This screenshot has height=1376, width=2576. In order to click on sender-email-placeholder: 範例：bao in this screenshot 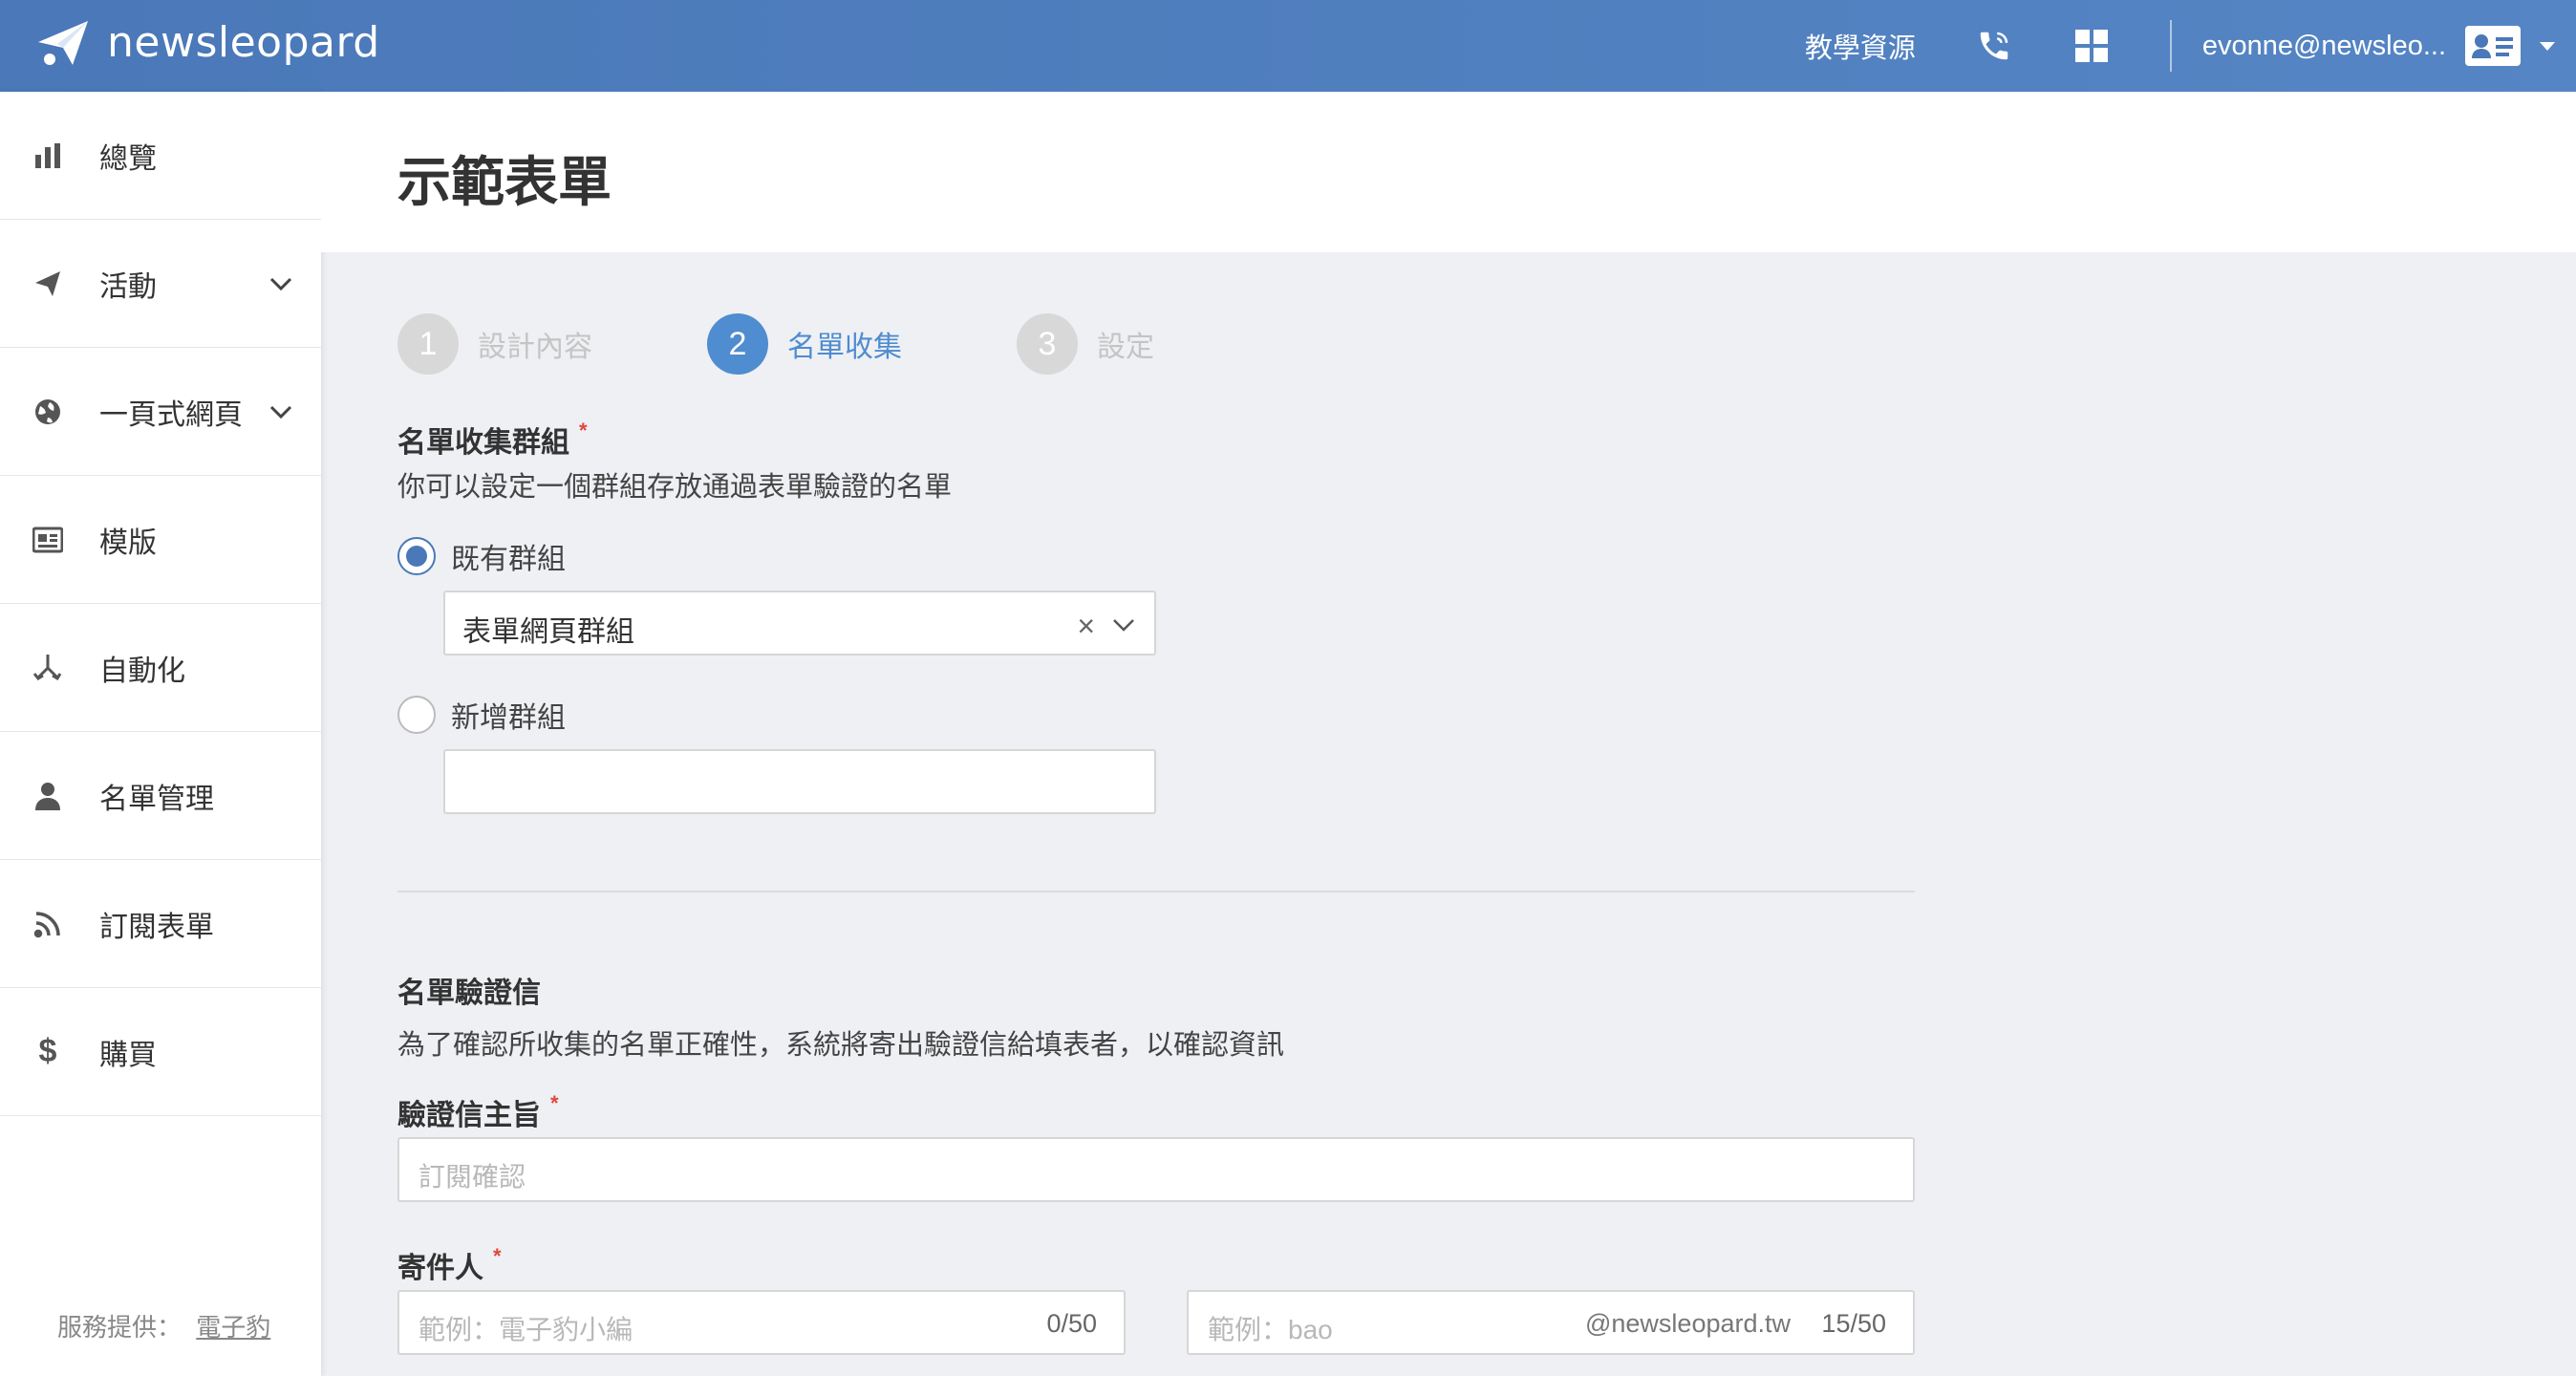, I will do `click(1270, 1329)`.